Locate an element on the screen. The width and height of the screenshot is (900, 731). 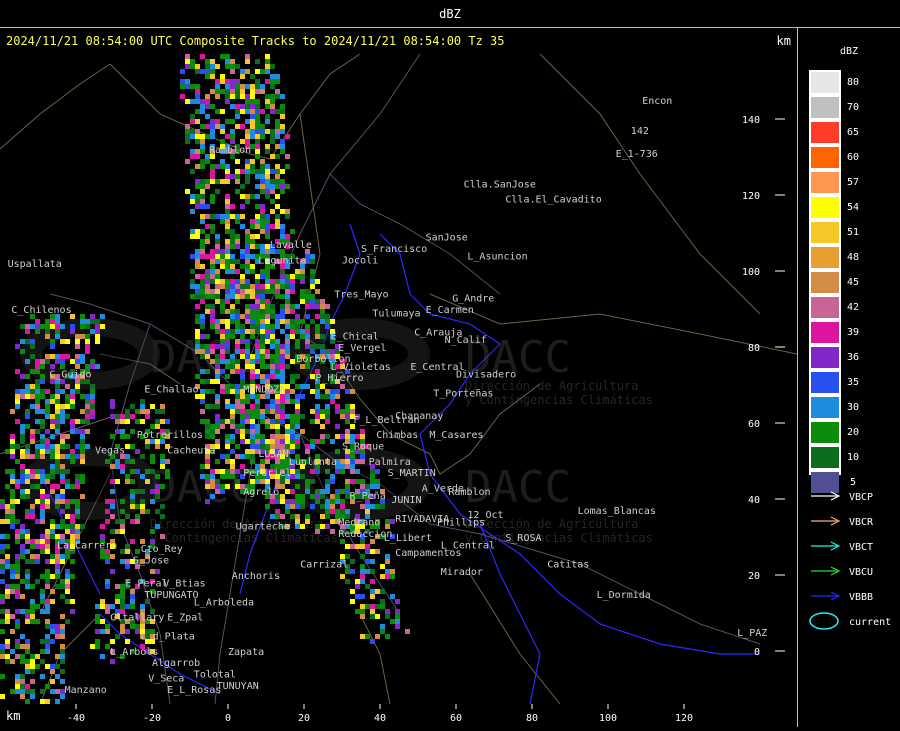
y-tick-label: 0 is located at coordinates (757, 652).